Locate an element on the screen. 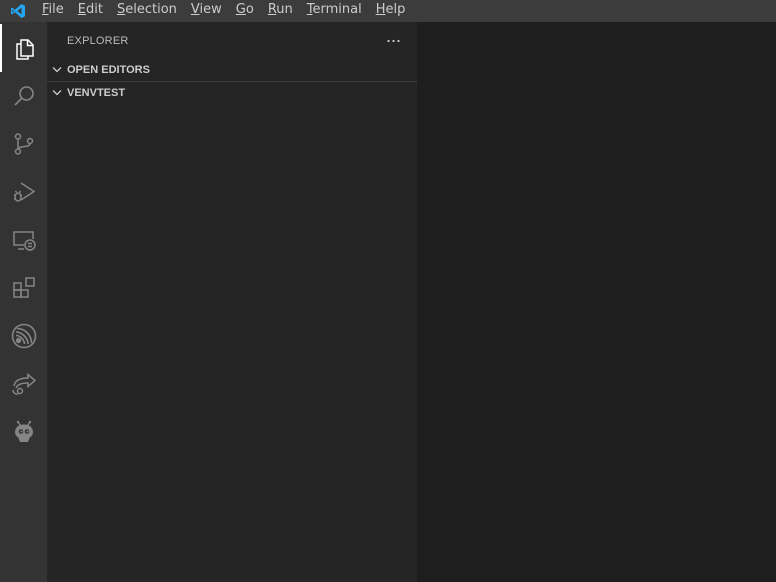 This screenshot has width=776, height=582. activity-remote-explorer is located at coordinates (23, 240).